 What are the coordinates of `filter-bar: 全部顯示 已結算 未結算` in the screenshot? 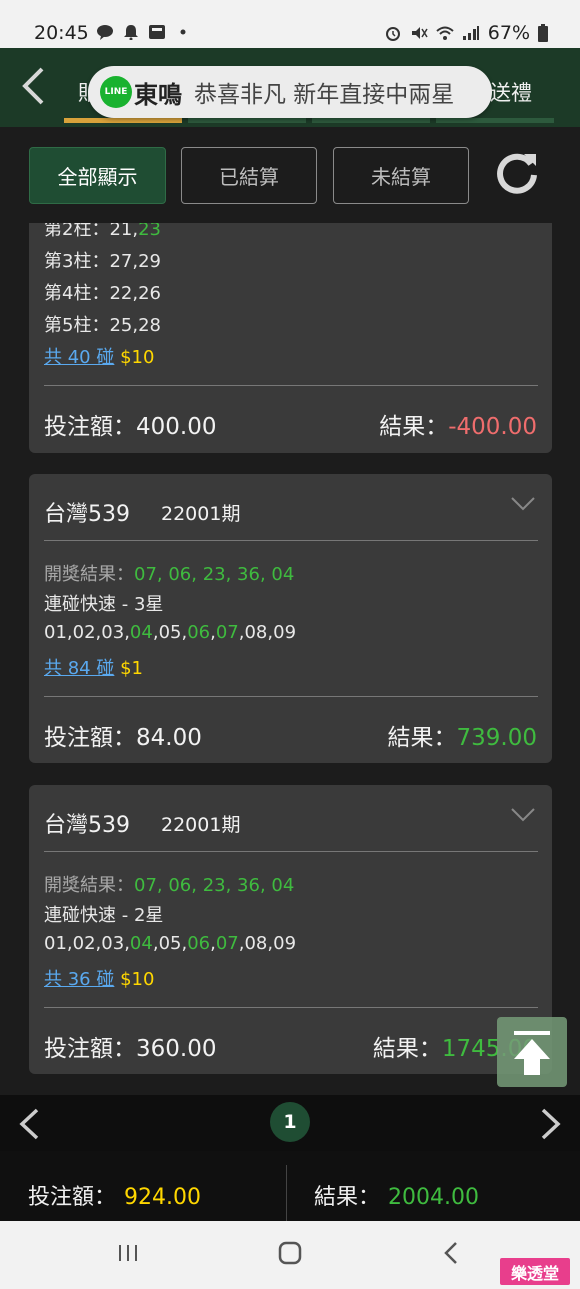 It's located at (290, 175).